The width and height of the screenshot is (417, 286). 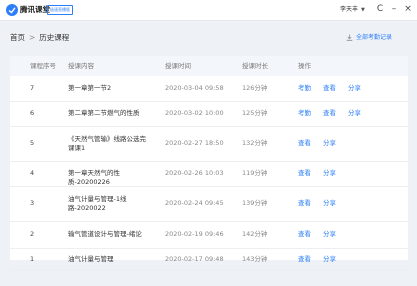 I want to click on close-button: ×, so click(x=408, y=9).